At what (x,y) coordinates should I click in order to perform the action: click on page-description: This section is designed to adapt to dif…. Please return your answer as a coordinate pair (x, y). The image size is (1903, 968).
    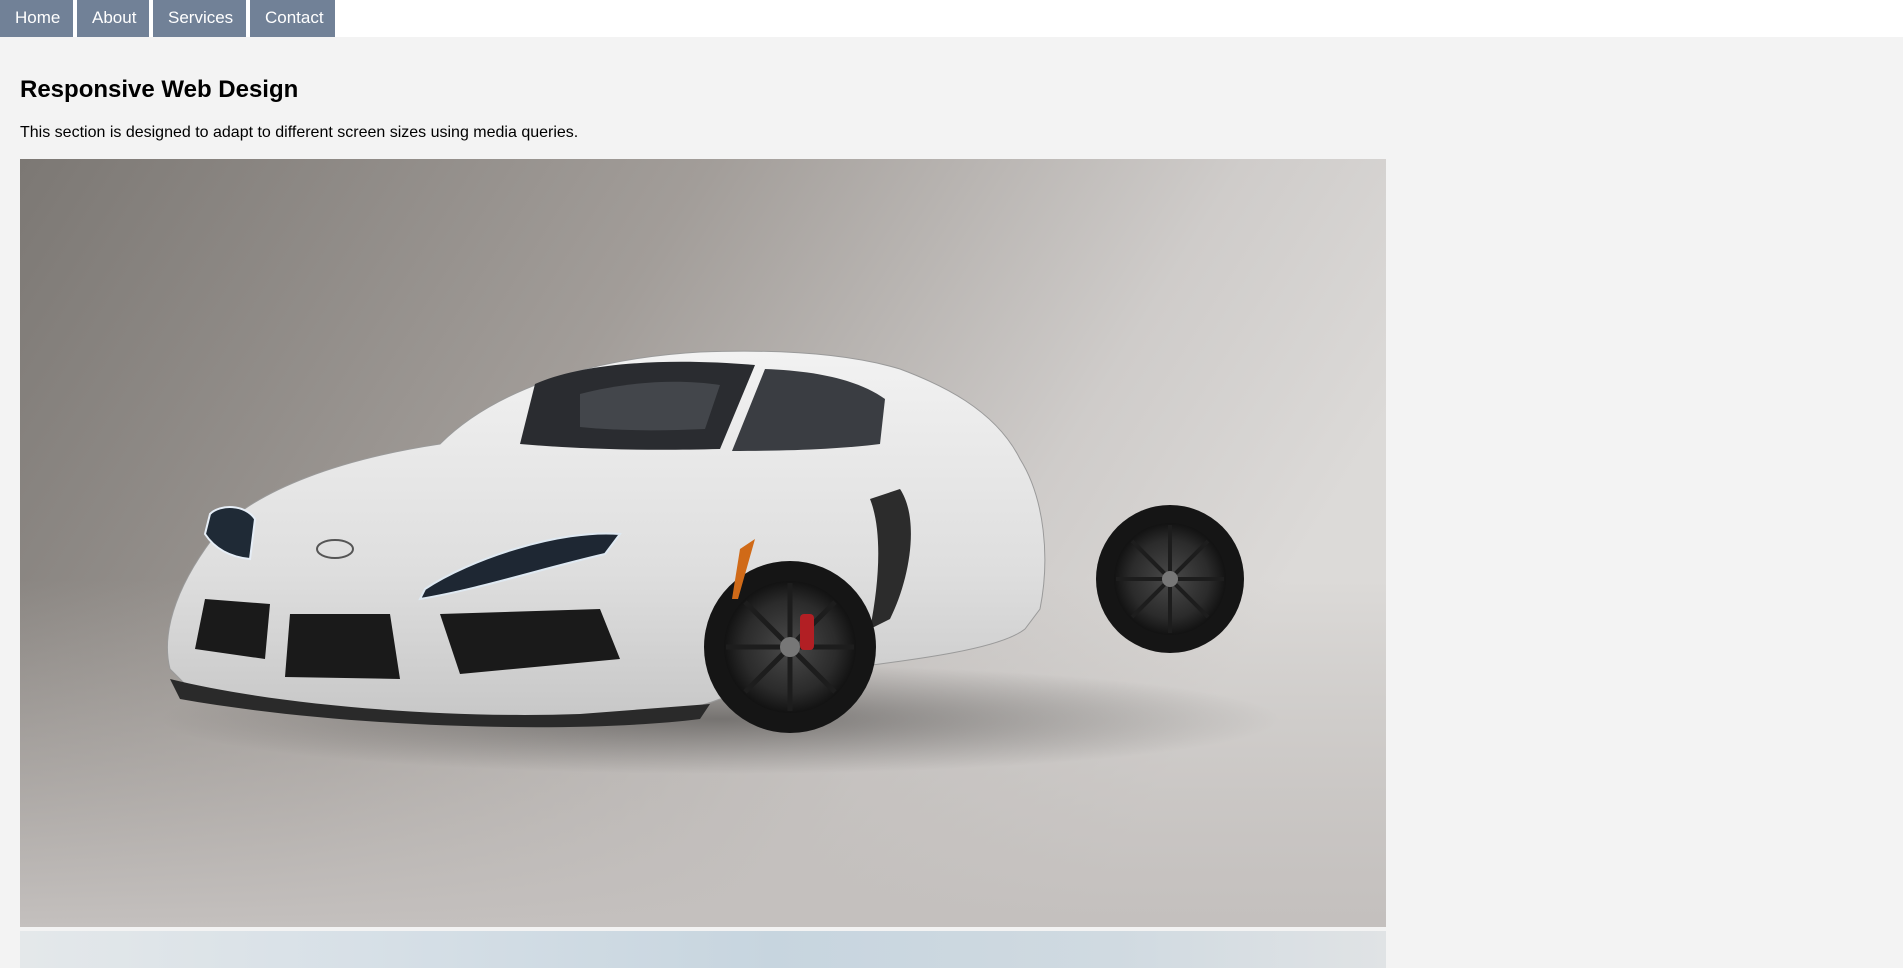
    Looking at the image, I should click on (299, 132).